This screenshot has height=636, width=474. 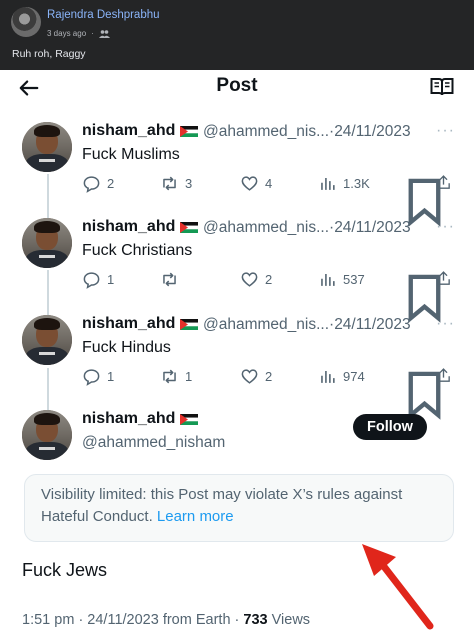 What do you see at coordinates (65, 570) in the screenshot?
I see `main-post-text: Fuck Jews` at bounding box center [65, 570].